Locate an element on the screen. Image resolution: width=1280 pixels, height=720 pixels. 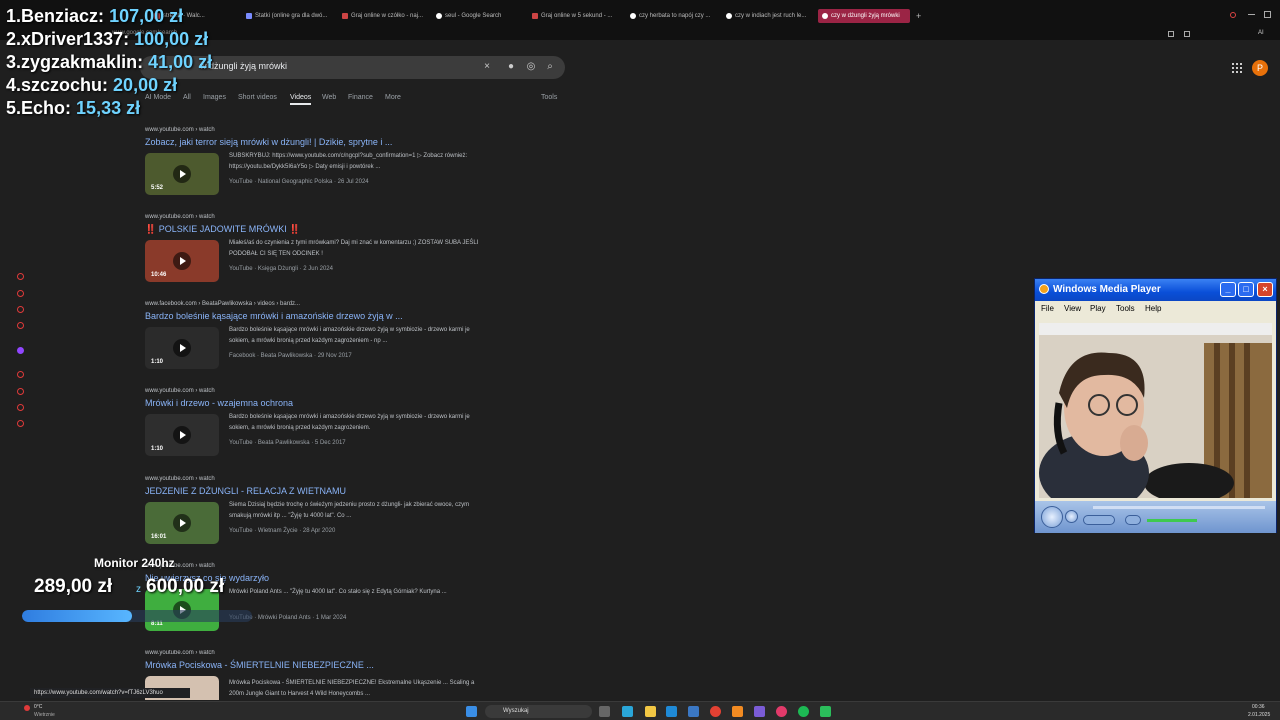
tab-label: seul - Google Search is located at coordinates (473, 16).